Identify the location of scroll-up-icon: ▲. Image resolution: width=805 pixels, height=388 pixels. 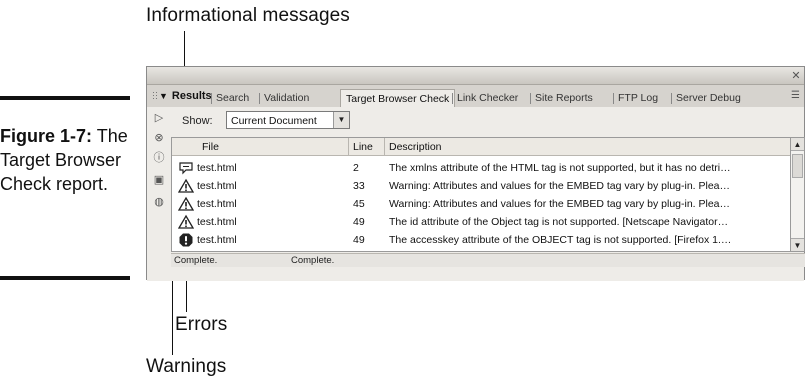
(797, 144).